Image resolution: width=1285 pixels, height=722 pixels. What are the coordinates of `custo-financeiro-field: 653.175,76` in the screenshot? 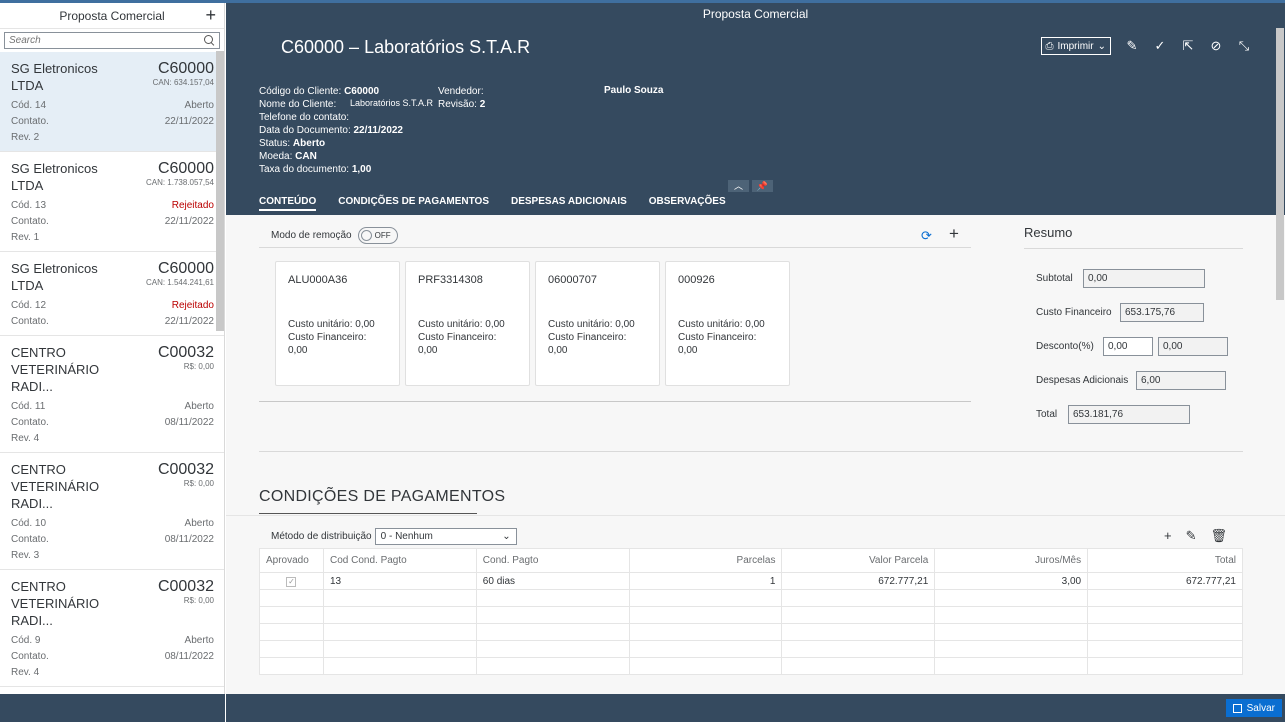 It's located at (1162, 312).